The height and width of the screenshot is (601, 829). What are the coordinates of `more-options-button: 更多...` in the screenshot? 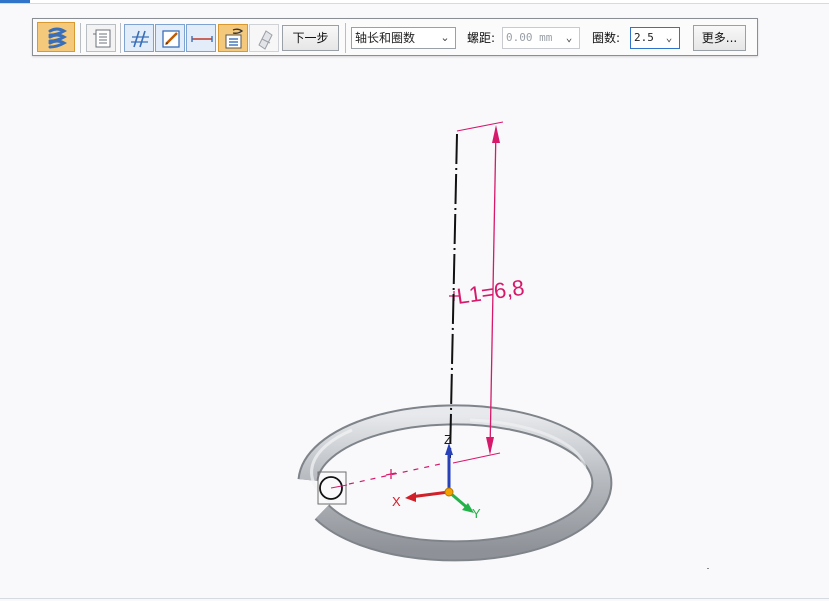 It's located at (719, 38).